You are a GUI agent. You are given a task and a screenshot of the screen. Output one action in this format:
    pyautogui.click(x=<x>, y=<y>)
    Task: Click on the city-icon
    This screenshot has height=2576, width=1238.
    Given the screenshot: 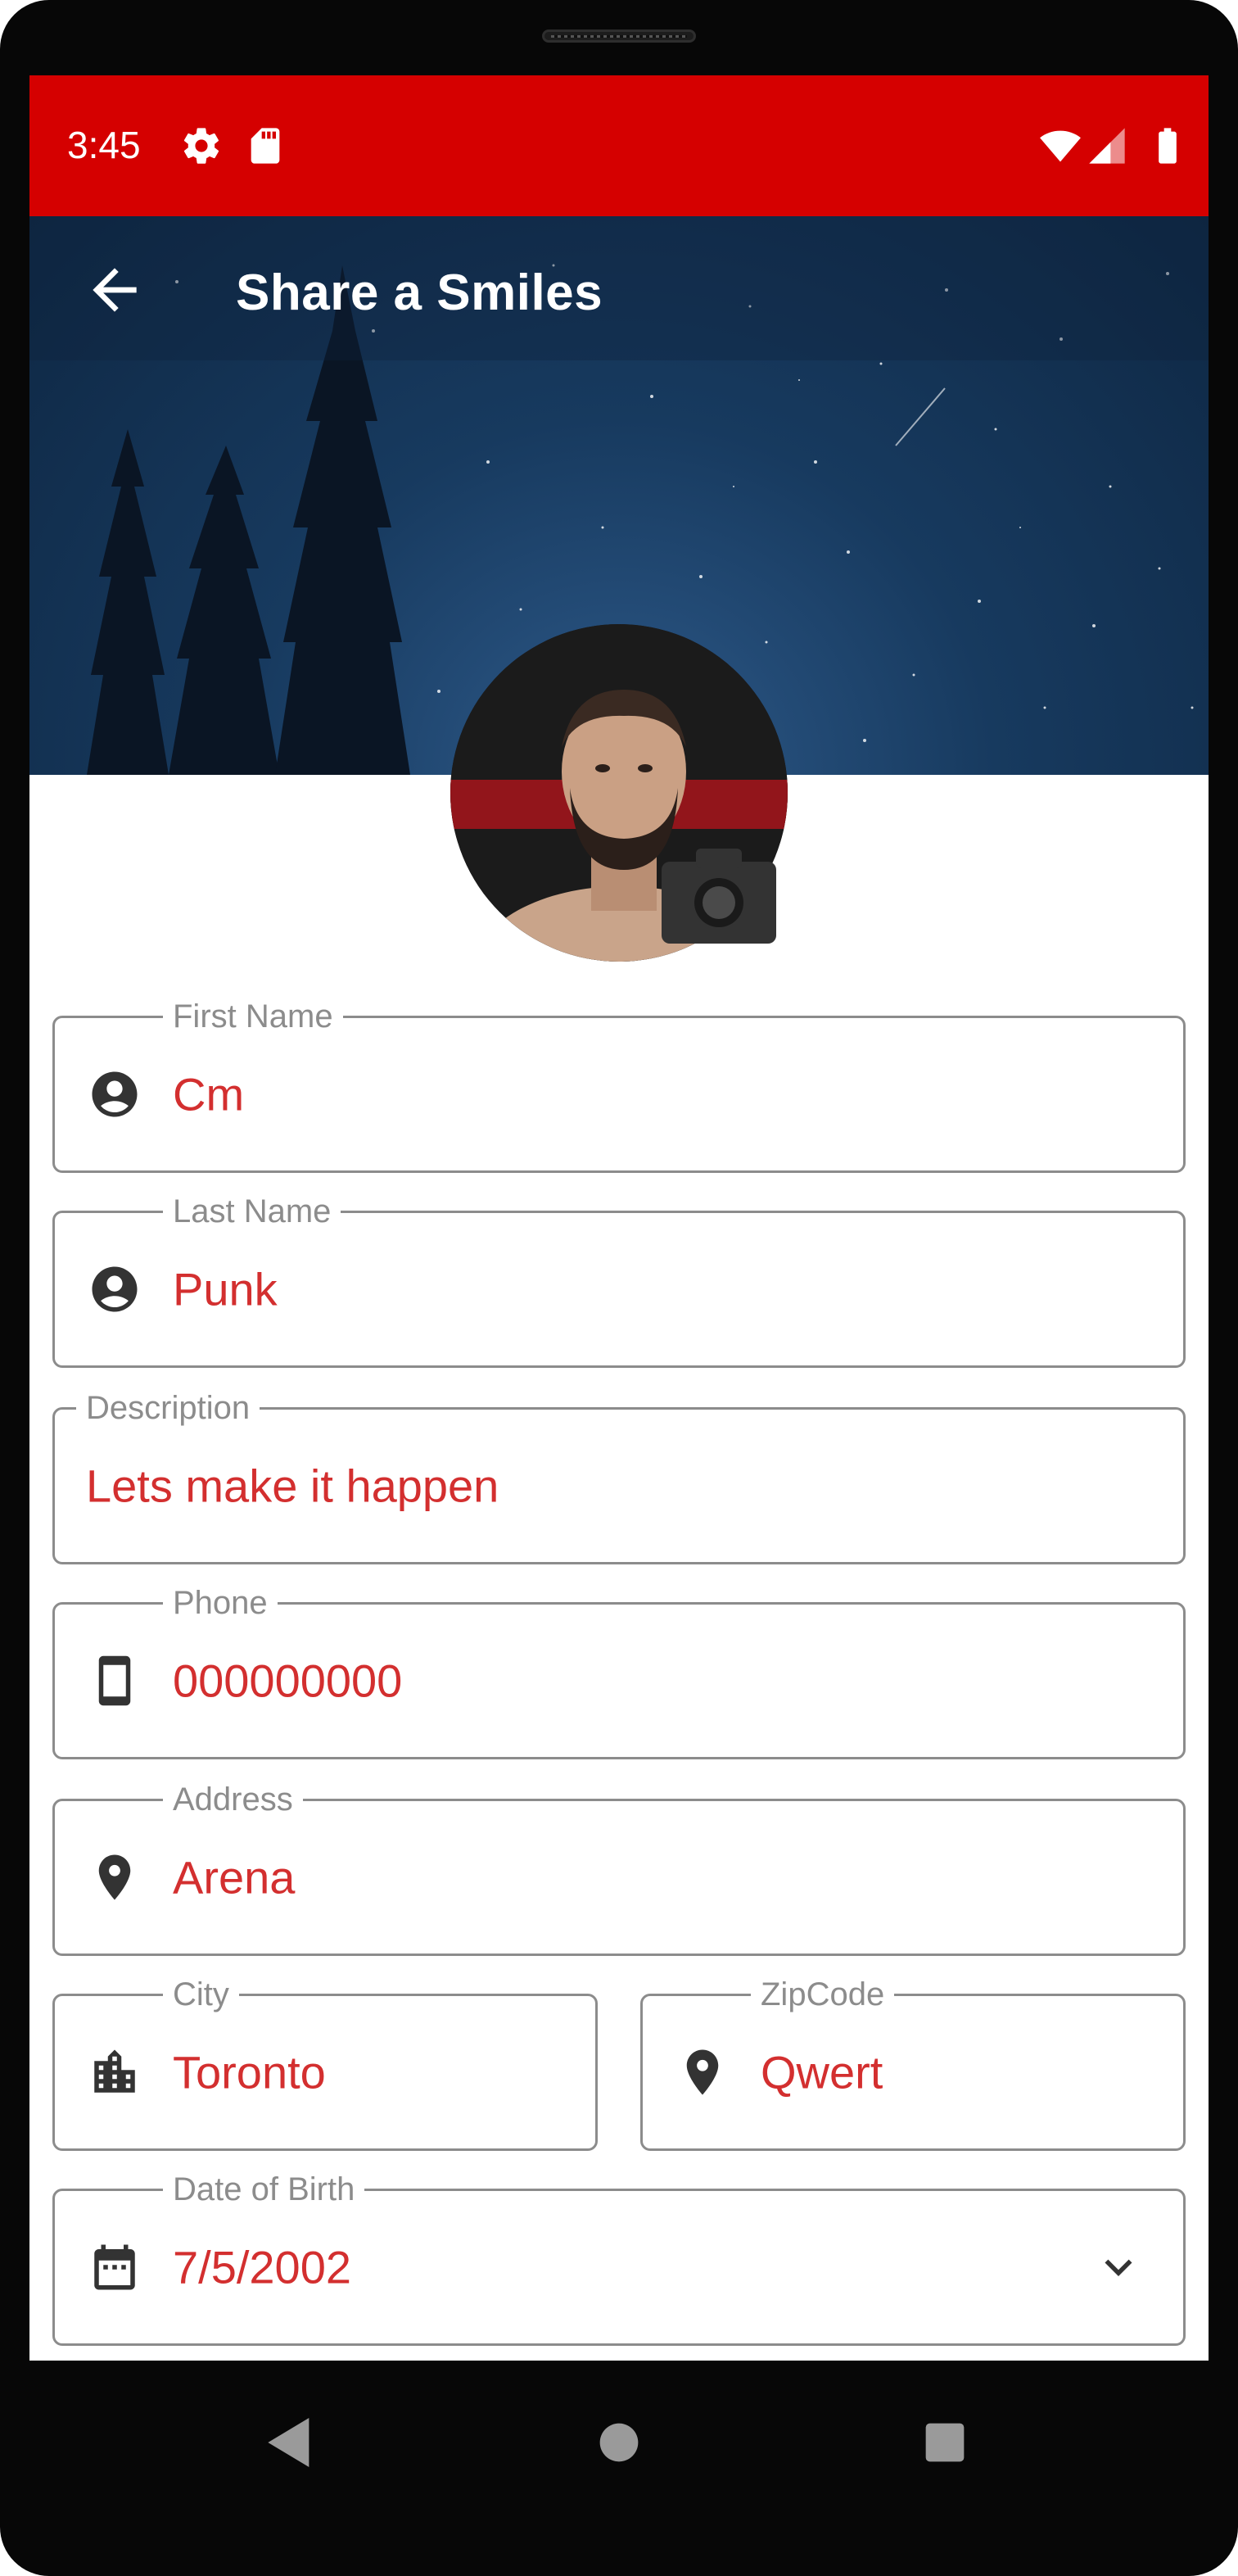 What is the action you would take?
    pyautogui.click(x=115, y=2071)
    